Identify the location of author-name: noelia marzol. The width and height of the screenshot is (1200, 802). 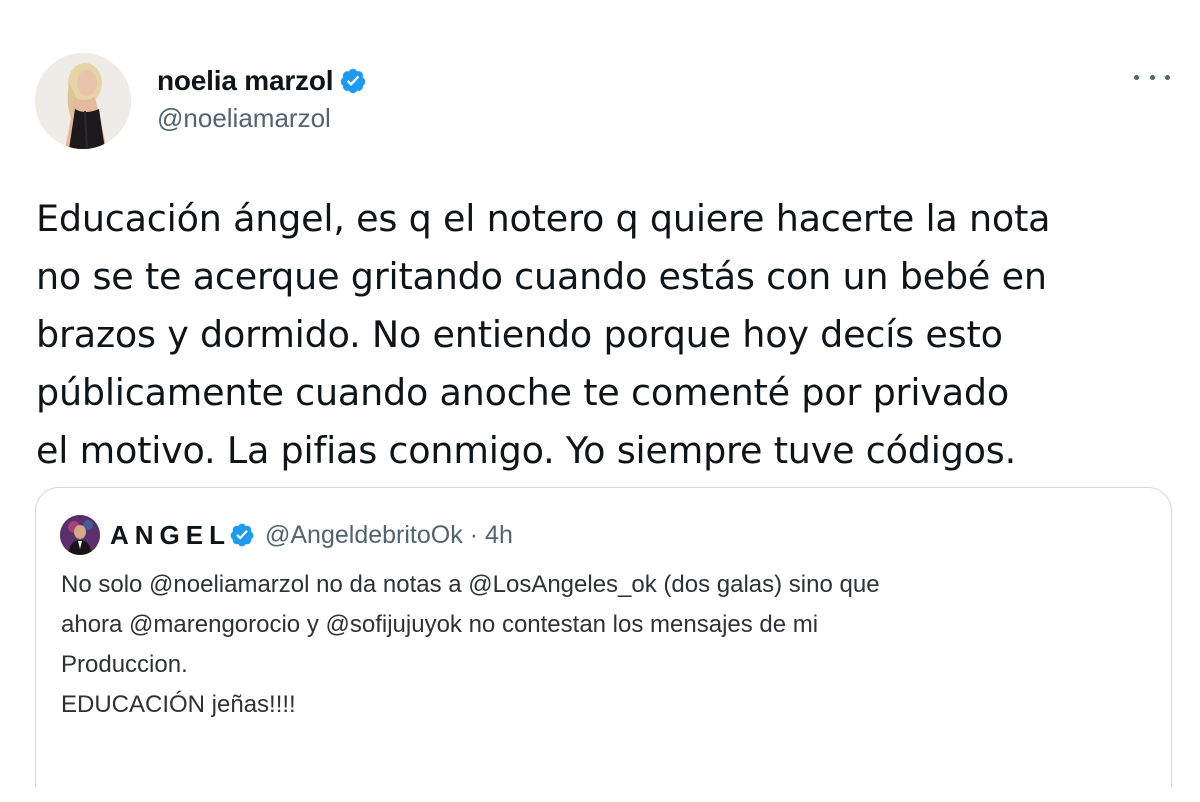
(245, 81).